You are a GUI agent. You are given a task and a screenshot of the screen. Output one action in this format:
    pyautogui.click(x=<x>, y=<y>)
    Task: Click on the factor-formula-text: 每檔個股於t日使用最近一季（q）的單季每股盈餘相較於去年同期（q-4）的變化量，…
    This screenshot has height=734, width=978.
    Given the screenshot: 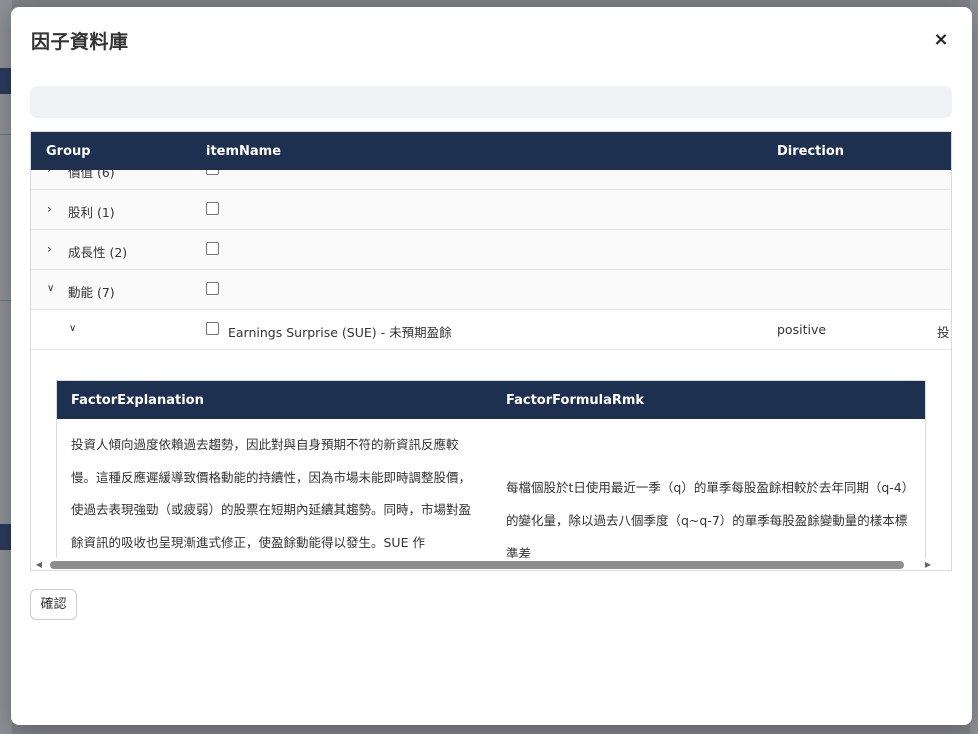 What is the action you would take?
    pyautogui.click(x=710, y=519)
    